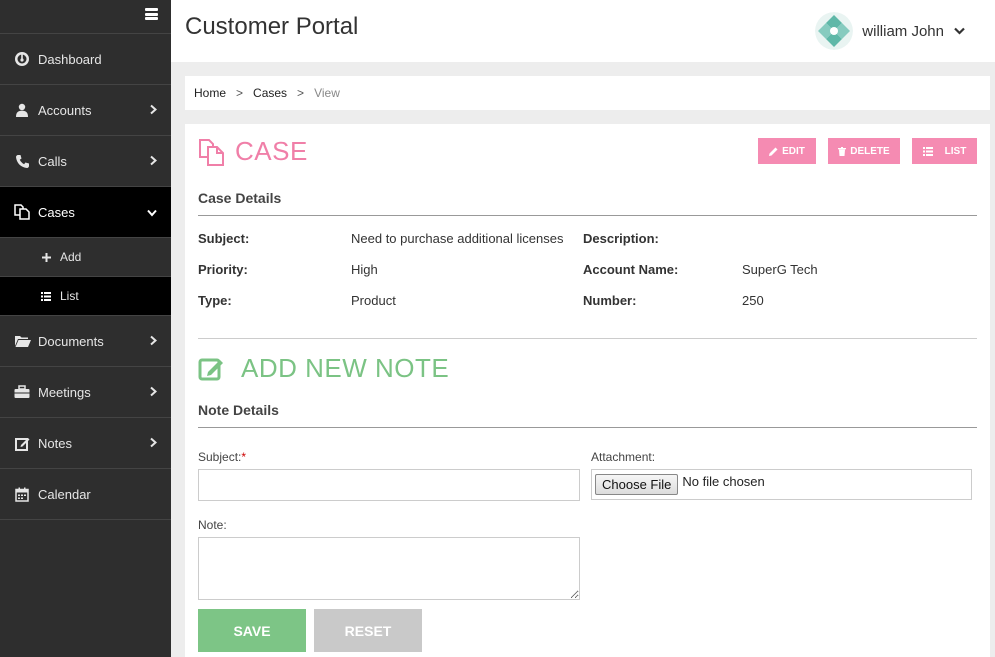 The width and height of the screenshot is (995, 657). I want to click on save-button: SAVE, so click(252, 630).